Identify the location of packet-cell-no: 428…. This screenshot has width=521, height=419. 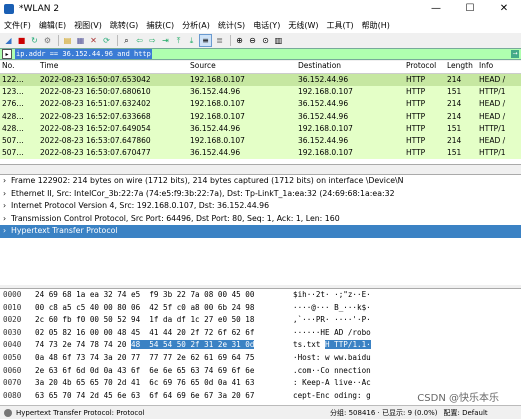
(13, 116).